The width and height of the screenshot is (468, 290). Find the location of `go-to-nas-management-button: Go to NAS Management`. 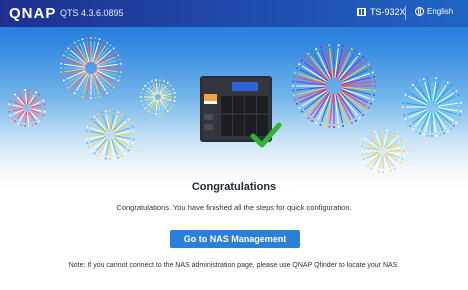

go-to-nas-management-button: Go to NAS Management is located at coordinates (235, 239).